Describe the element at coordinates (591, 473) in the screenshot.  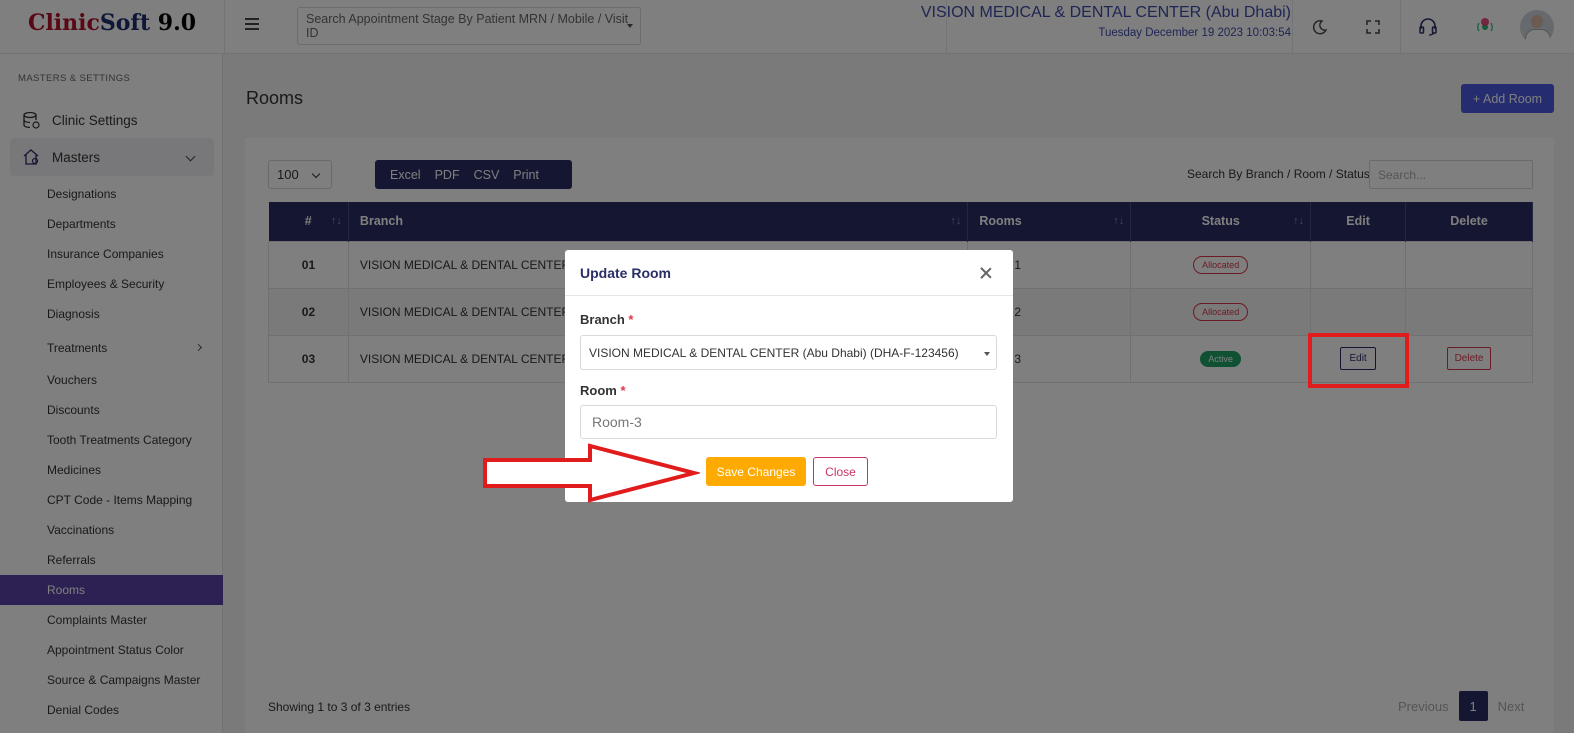
I see `arrow-annotation` at that location.